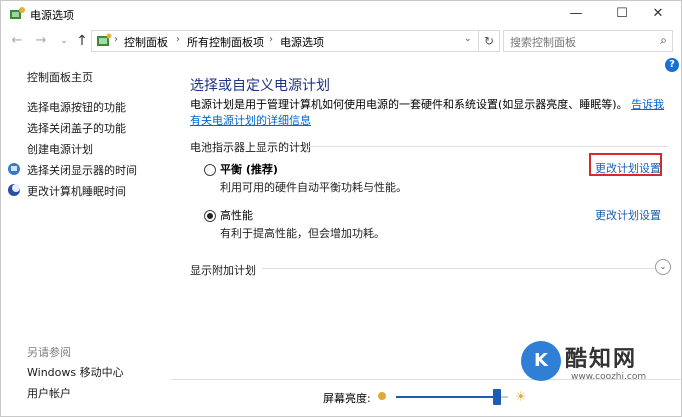 Image resolution: width=682 pixels, height=417 pixels. Describe the element at coordinates (663, 267) in the screenshot. I see `expand-chevron-icon: ⌄` at that location.